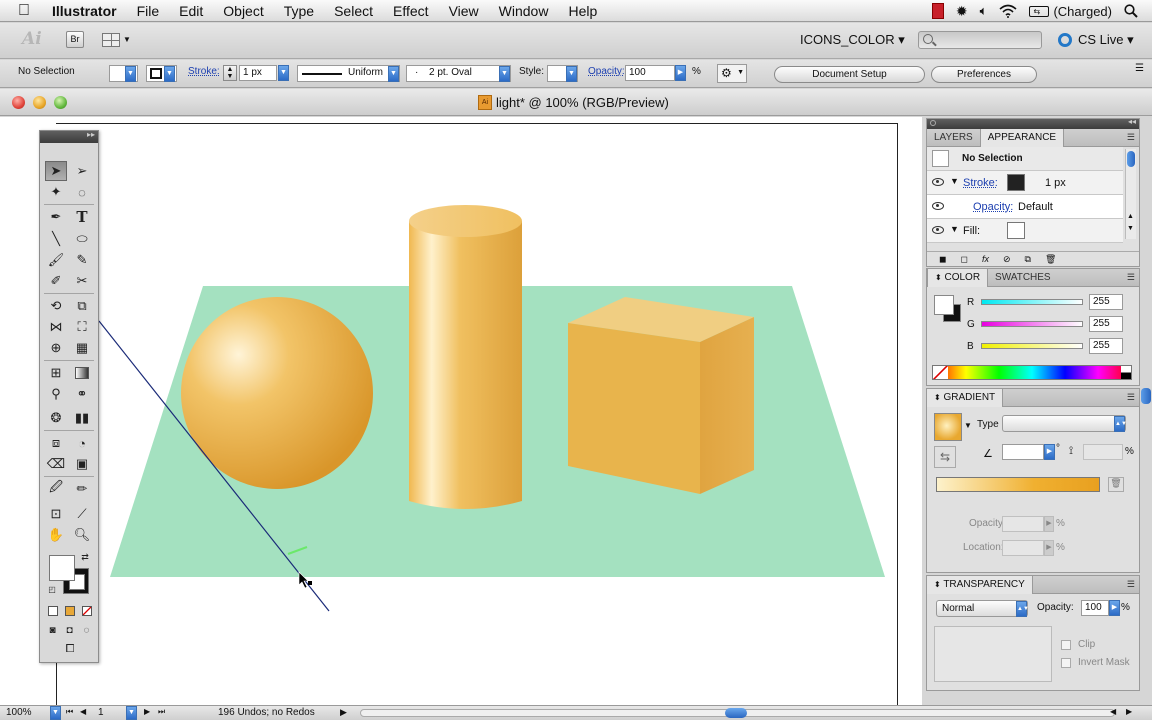 This screenshot has width=1152, height=720. Describe the element at coordinates (56, 373) in the screenshot. I see `mesh-tool-icon: ⊞` at that location.